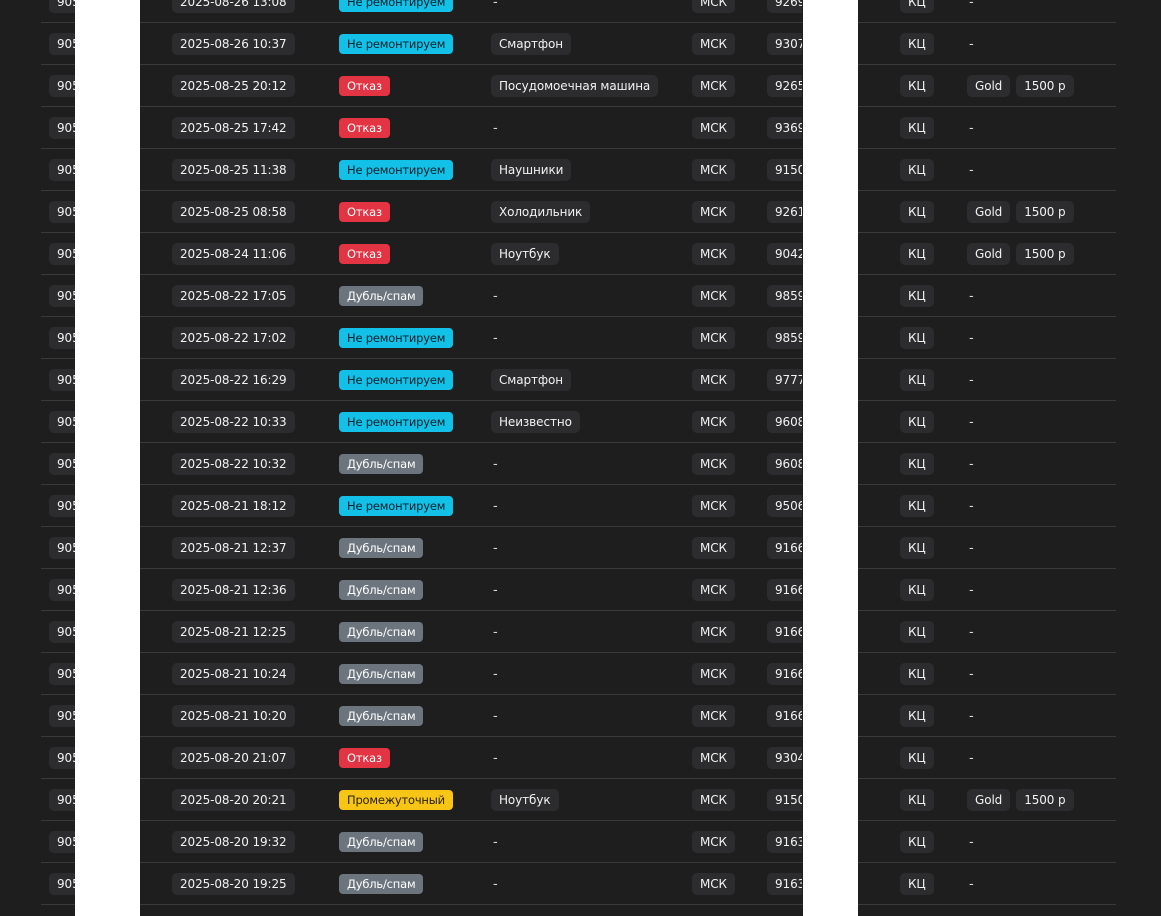  What do you see at coordinates (396, 800) in the screenshot?
I see `status-badge: Промежуточный` at bounding box center [396, 800].